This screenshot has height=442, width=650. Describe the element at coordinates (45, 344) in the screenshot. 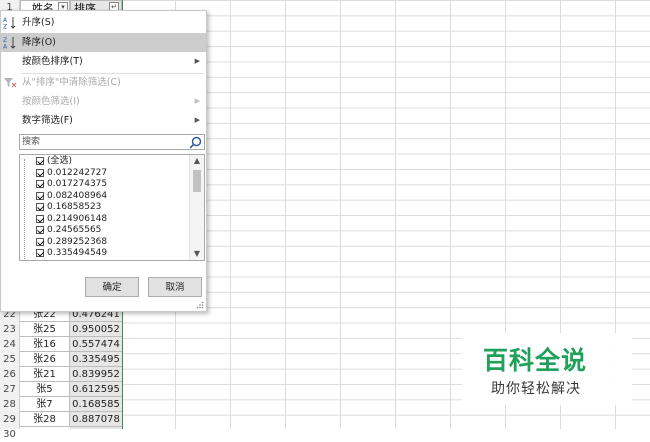

I see `table-cell-name: 张16` at that location.